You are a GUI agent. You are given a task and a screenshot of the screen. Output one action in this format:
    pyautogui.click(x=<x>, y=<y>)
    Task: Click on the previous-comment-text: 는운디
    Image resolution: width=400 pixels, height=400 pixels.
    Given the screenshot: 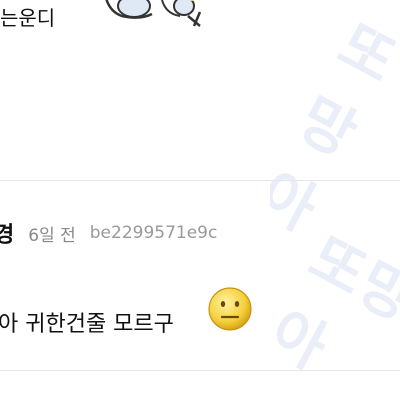 What is the action you would take?
    pyautogui.click(x=28, y=18)
    